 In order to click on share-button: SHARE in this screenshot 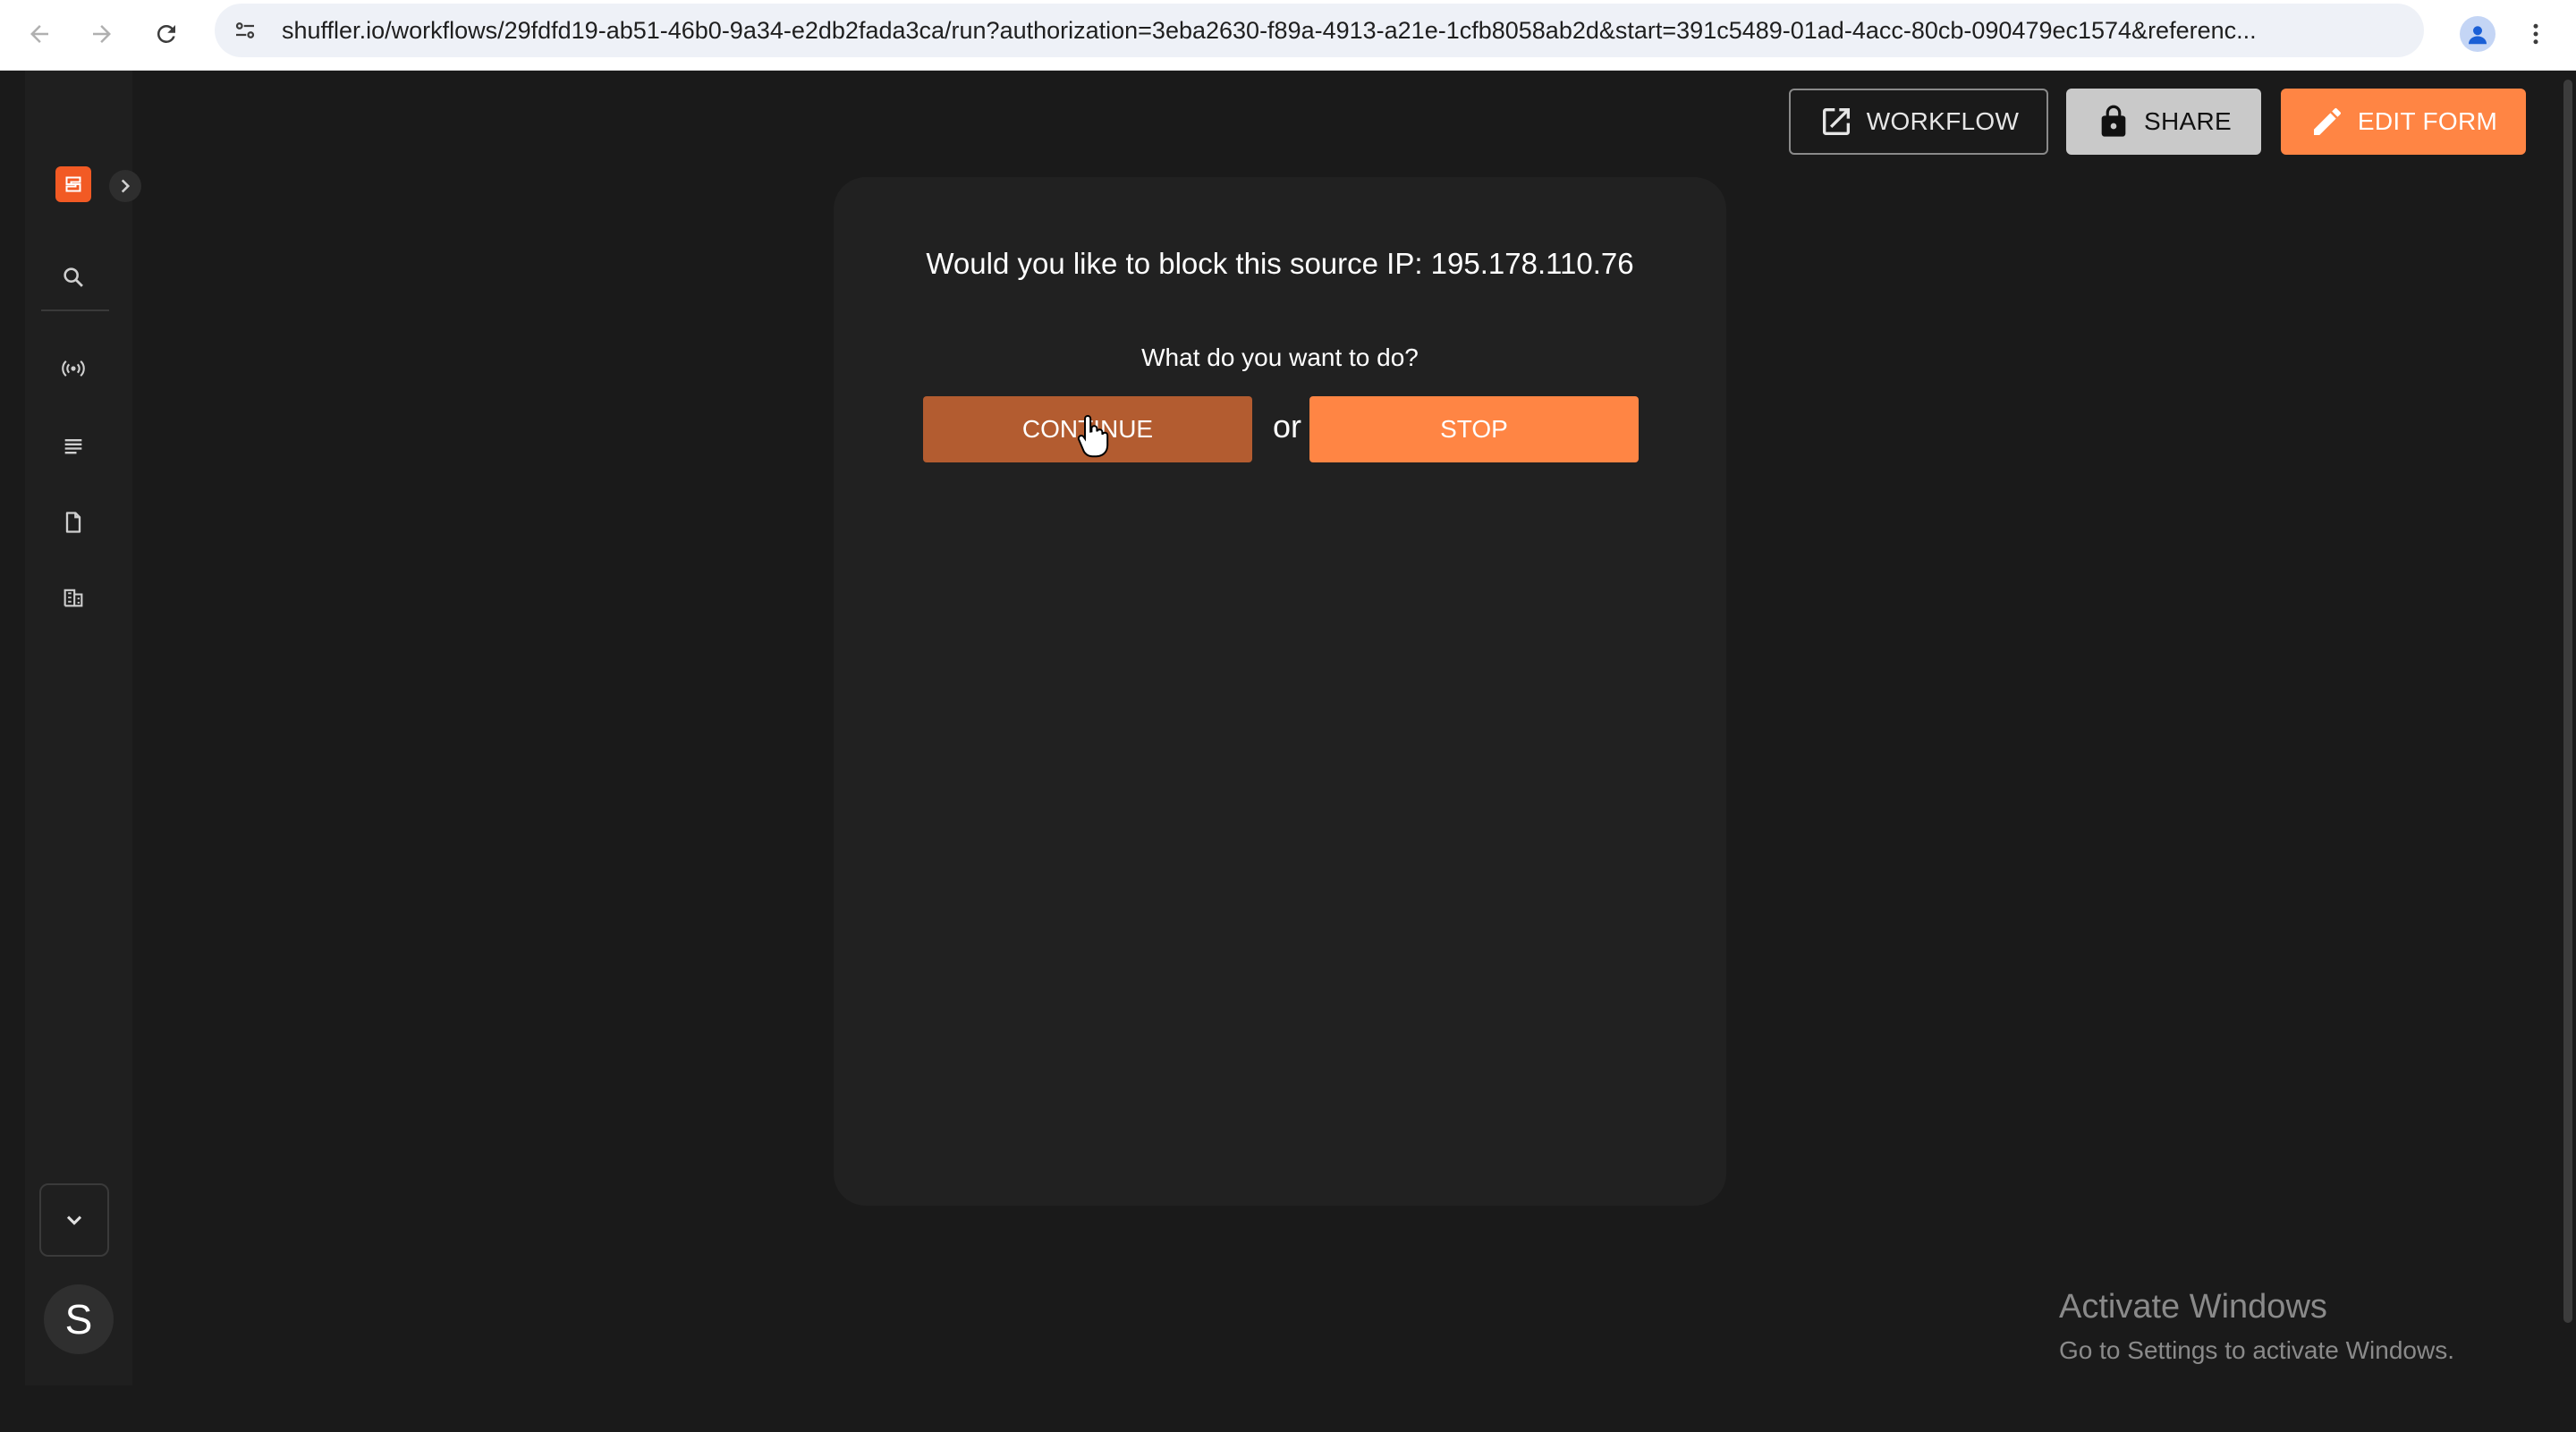, I will do `click(2163, 122)`.